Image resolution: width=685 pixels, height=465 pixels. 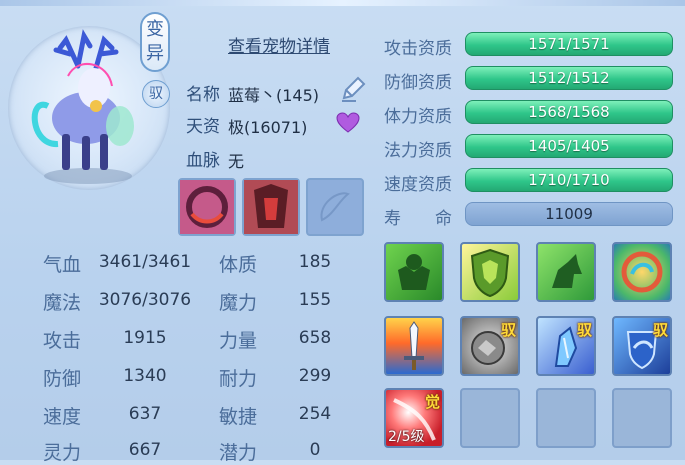 I want to click on stat-label-strength: 力量, so click(x=238, y=341).